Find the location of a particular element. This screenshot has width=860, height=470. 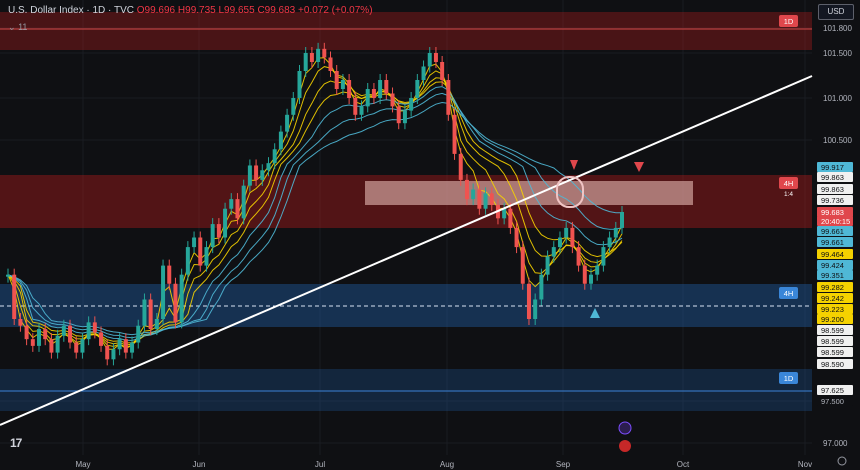

flag-icon is located at coordinates (625, 446).